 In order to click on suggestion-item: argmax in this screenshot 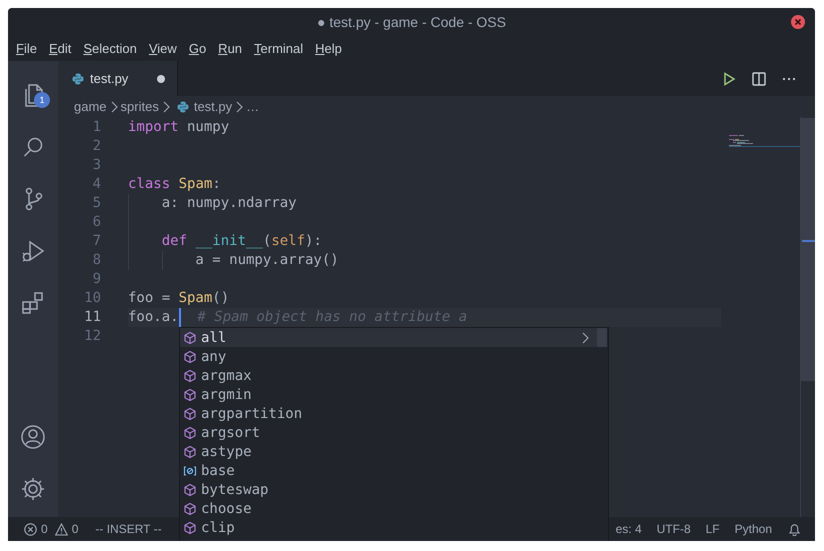, I will do `click(388, 375)`.